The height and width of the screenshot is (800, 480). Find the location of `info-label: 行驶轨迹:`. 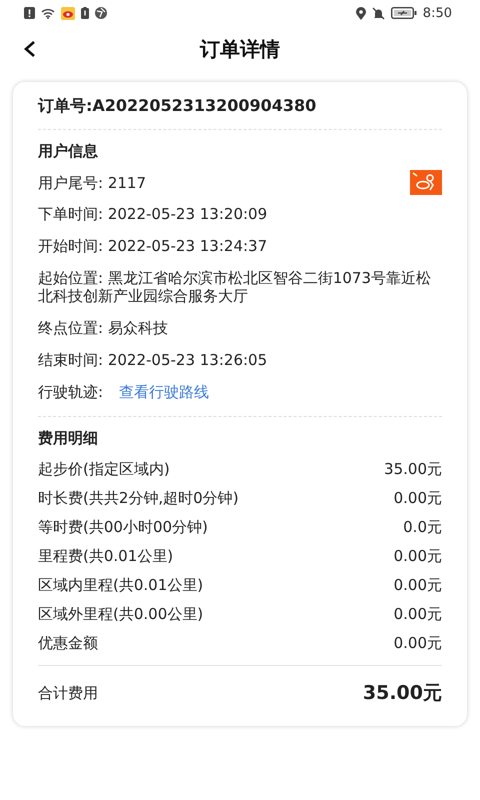

info-label: 行驶轨迹: is located at coordinates (71, 392).